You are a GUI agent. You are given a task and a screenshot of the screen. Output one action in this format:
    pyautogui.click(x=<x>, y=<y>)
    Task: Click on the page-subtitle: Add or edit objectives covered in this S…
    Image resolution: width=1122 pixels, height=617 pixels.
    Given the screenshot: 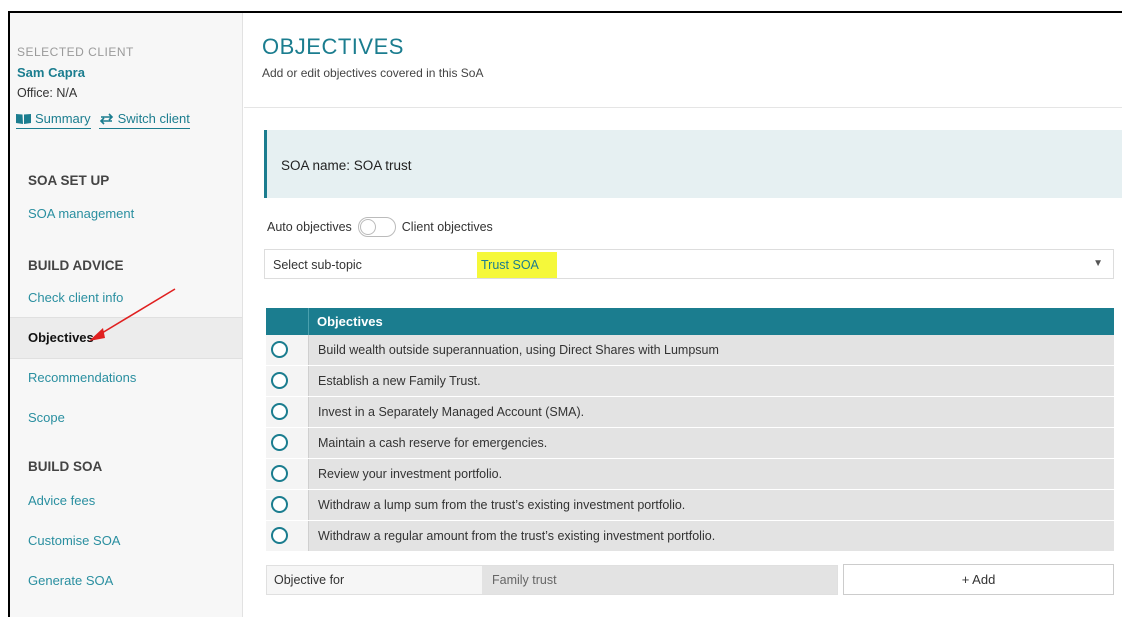 What is the action you would take?
    pyautogui.click(x=373, y=73)
    